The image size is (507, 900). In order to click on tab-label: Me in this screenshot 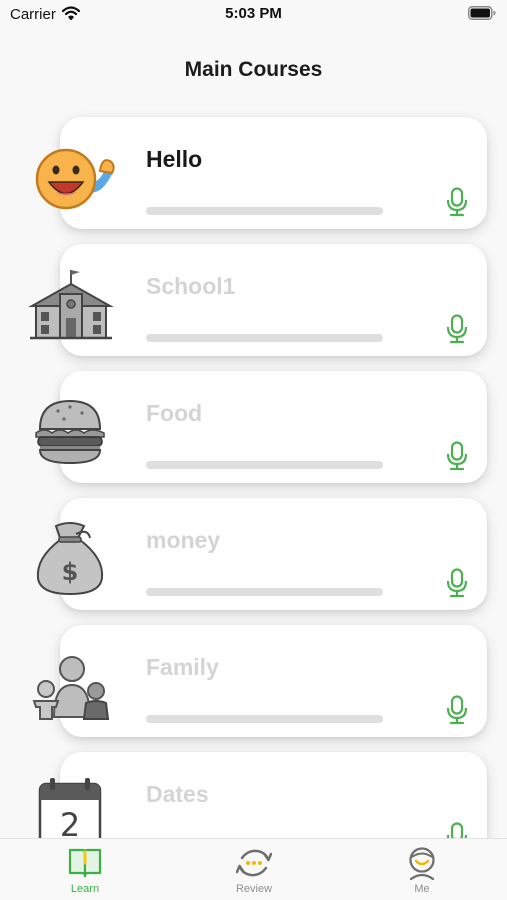, I will do `click(422, 889)`.